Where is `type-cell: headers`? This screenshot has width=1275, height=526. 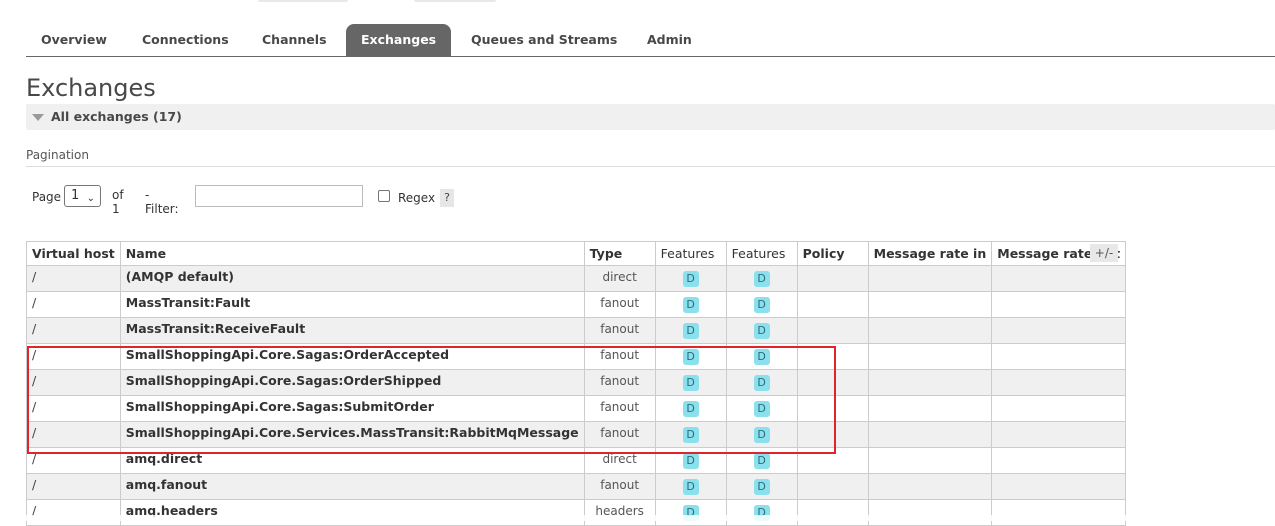
type-cell: headers is located at coordinates (619, 512).